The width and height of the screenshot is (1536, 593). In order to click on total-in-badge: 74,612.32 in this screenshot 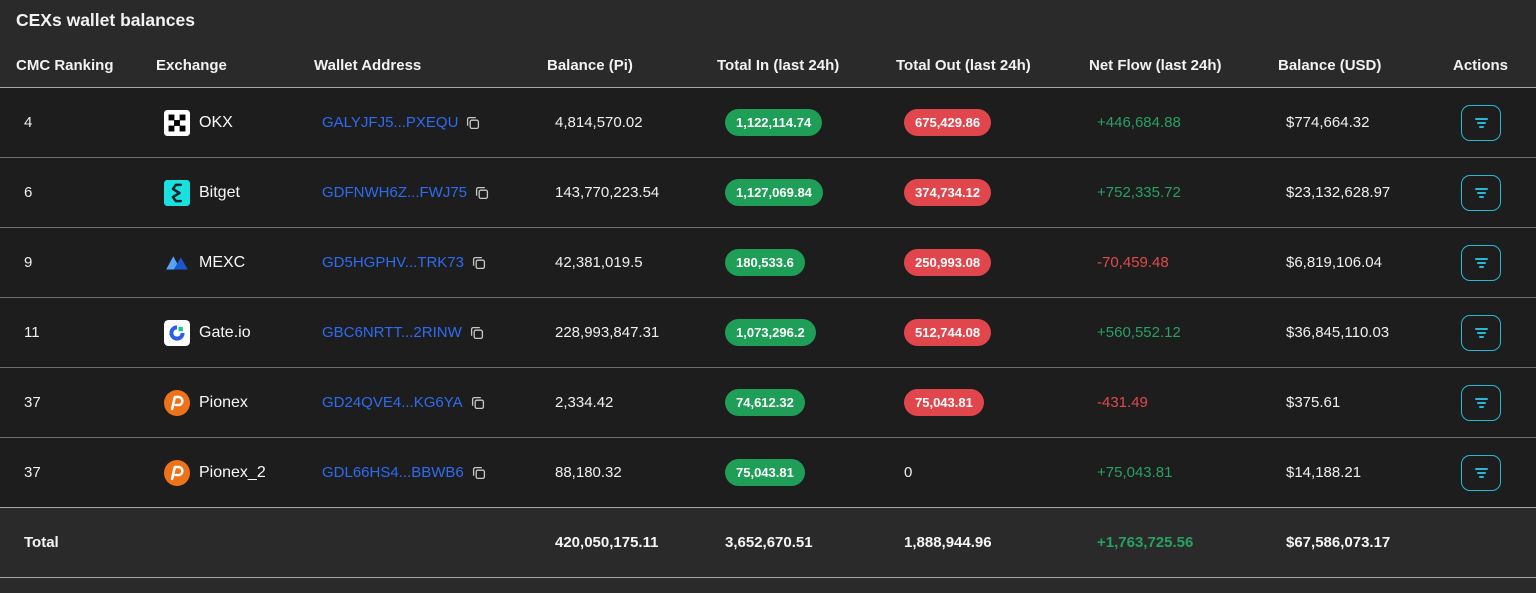, I will do `click(765, 402)`.